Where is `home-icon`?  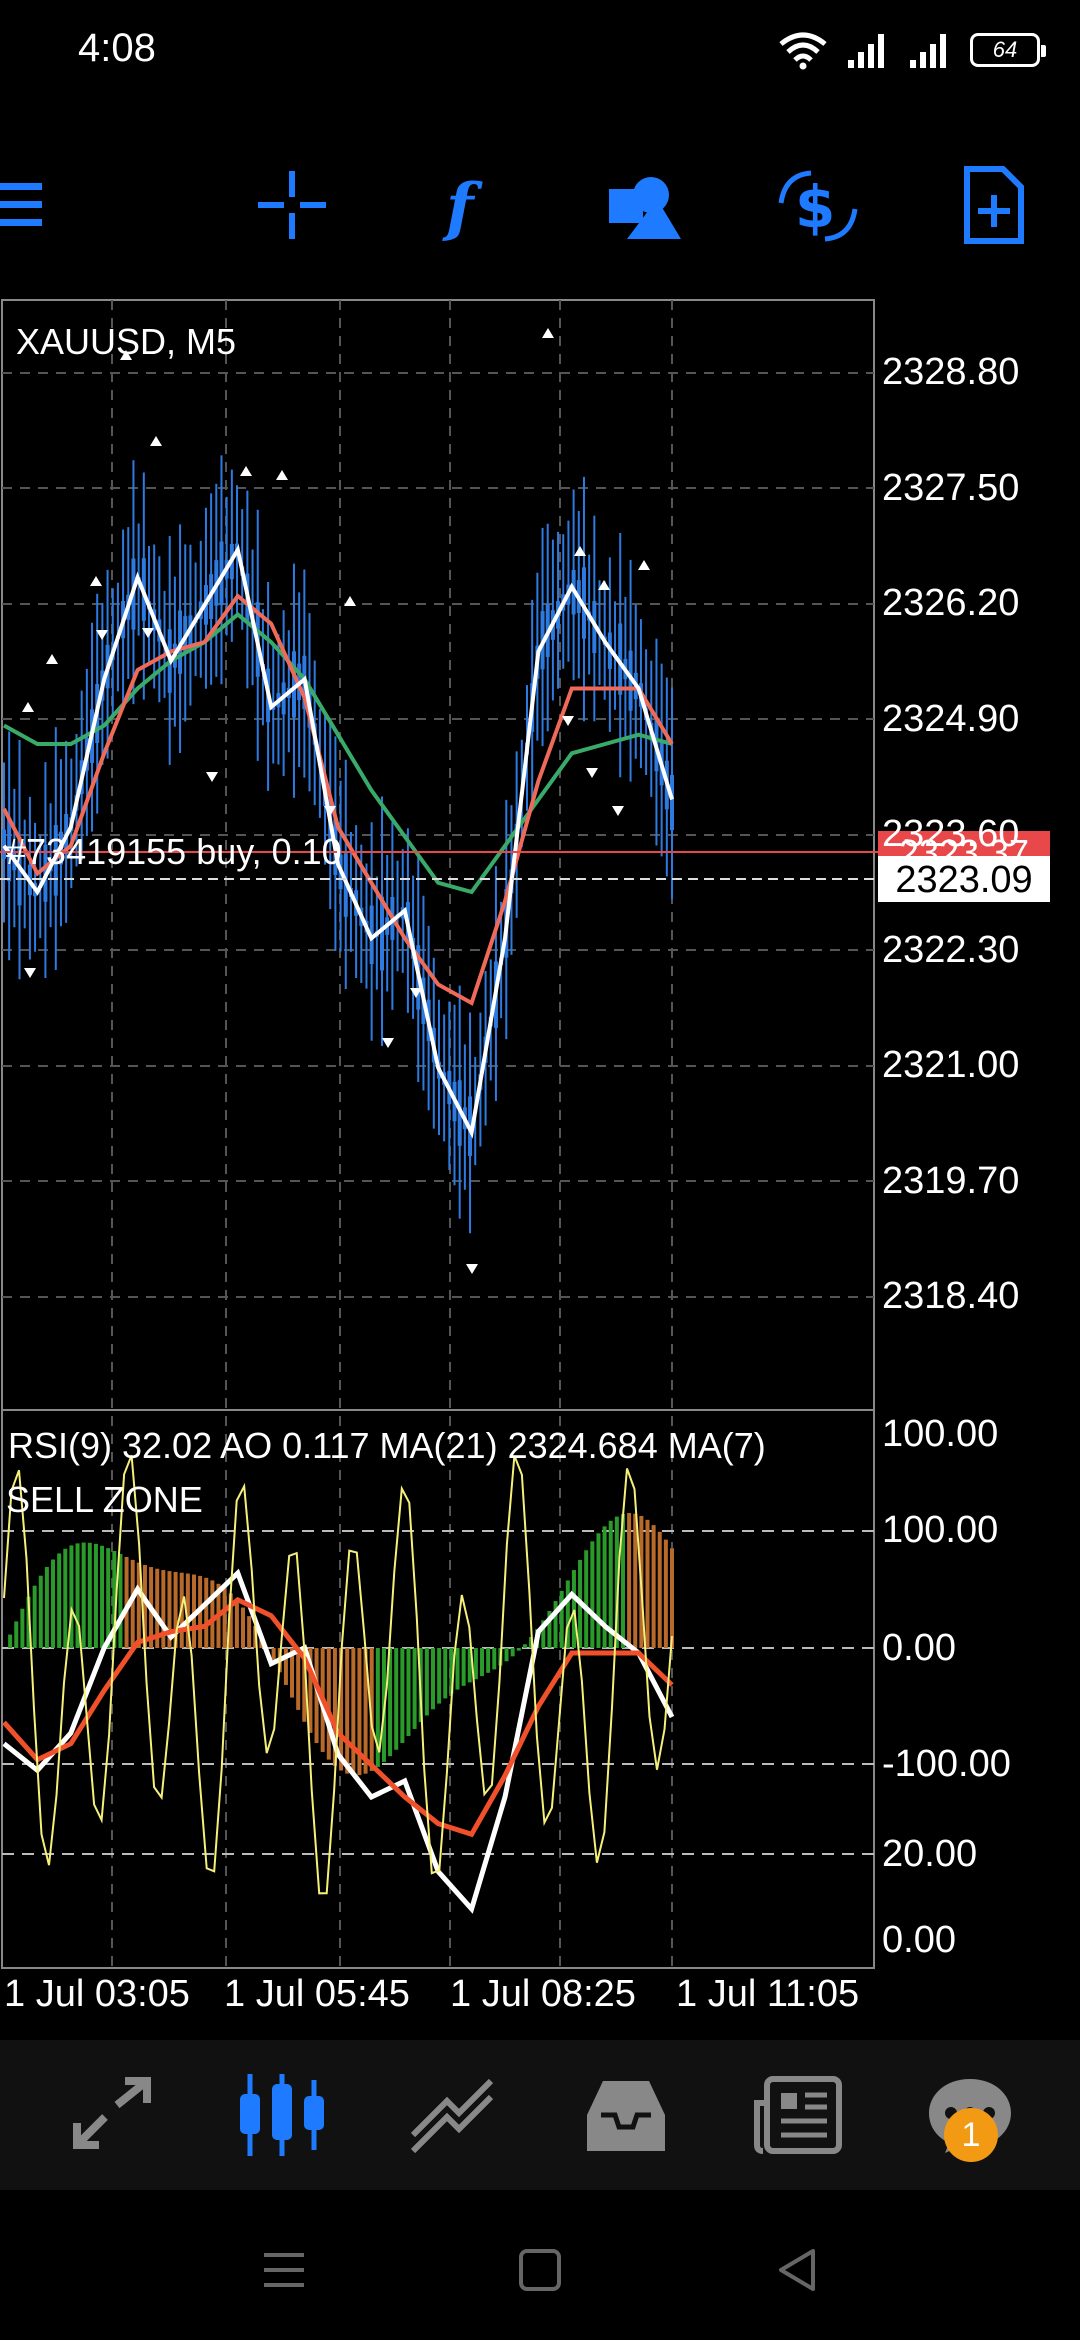
home-icon is located at coordinates (540, 2270).